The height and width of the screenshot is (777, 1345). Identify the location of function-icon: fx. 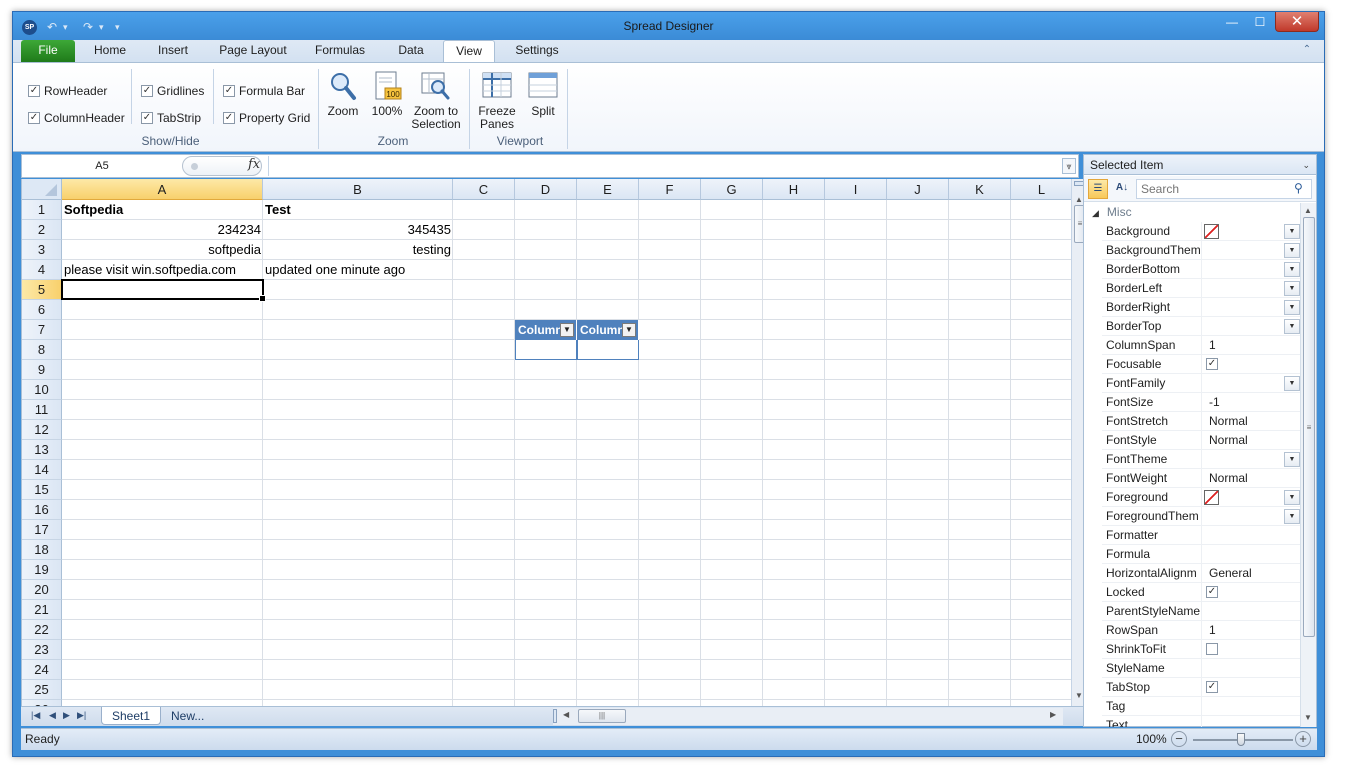
(254, 164).